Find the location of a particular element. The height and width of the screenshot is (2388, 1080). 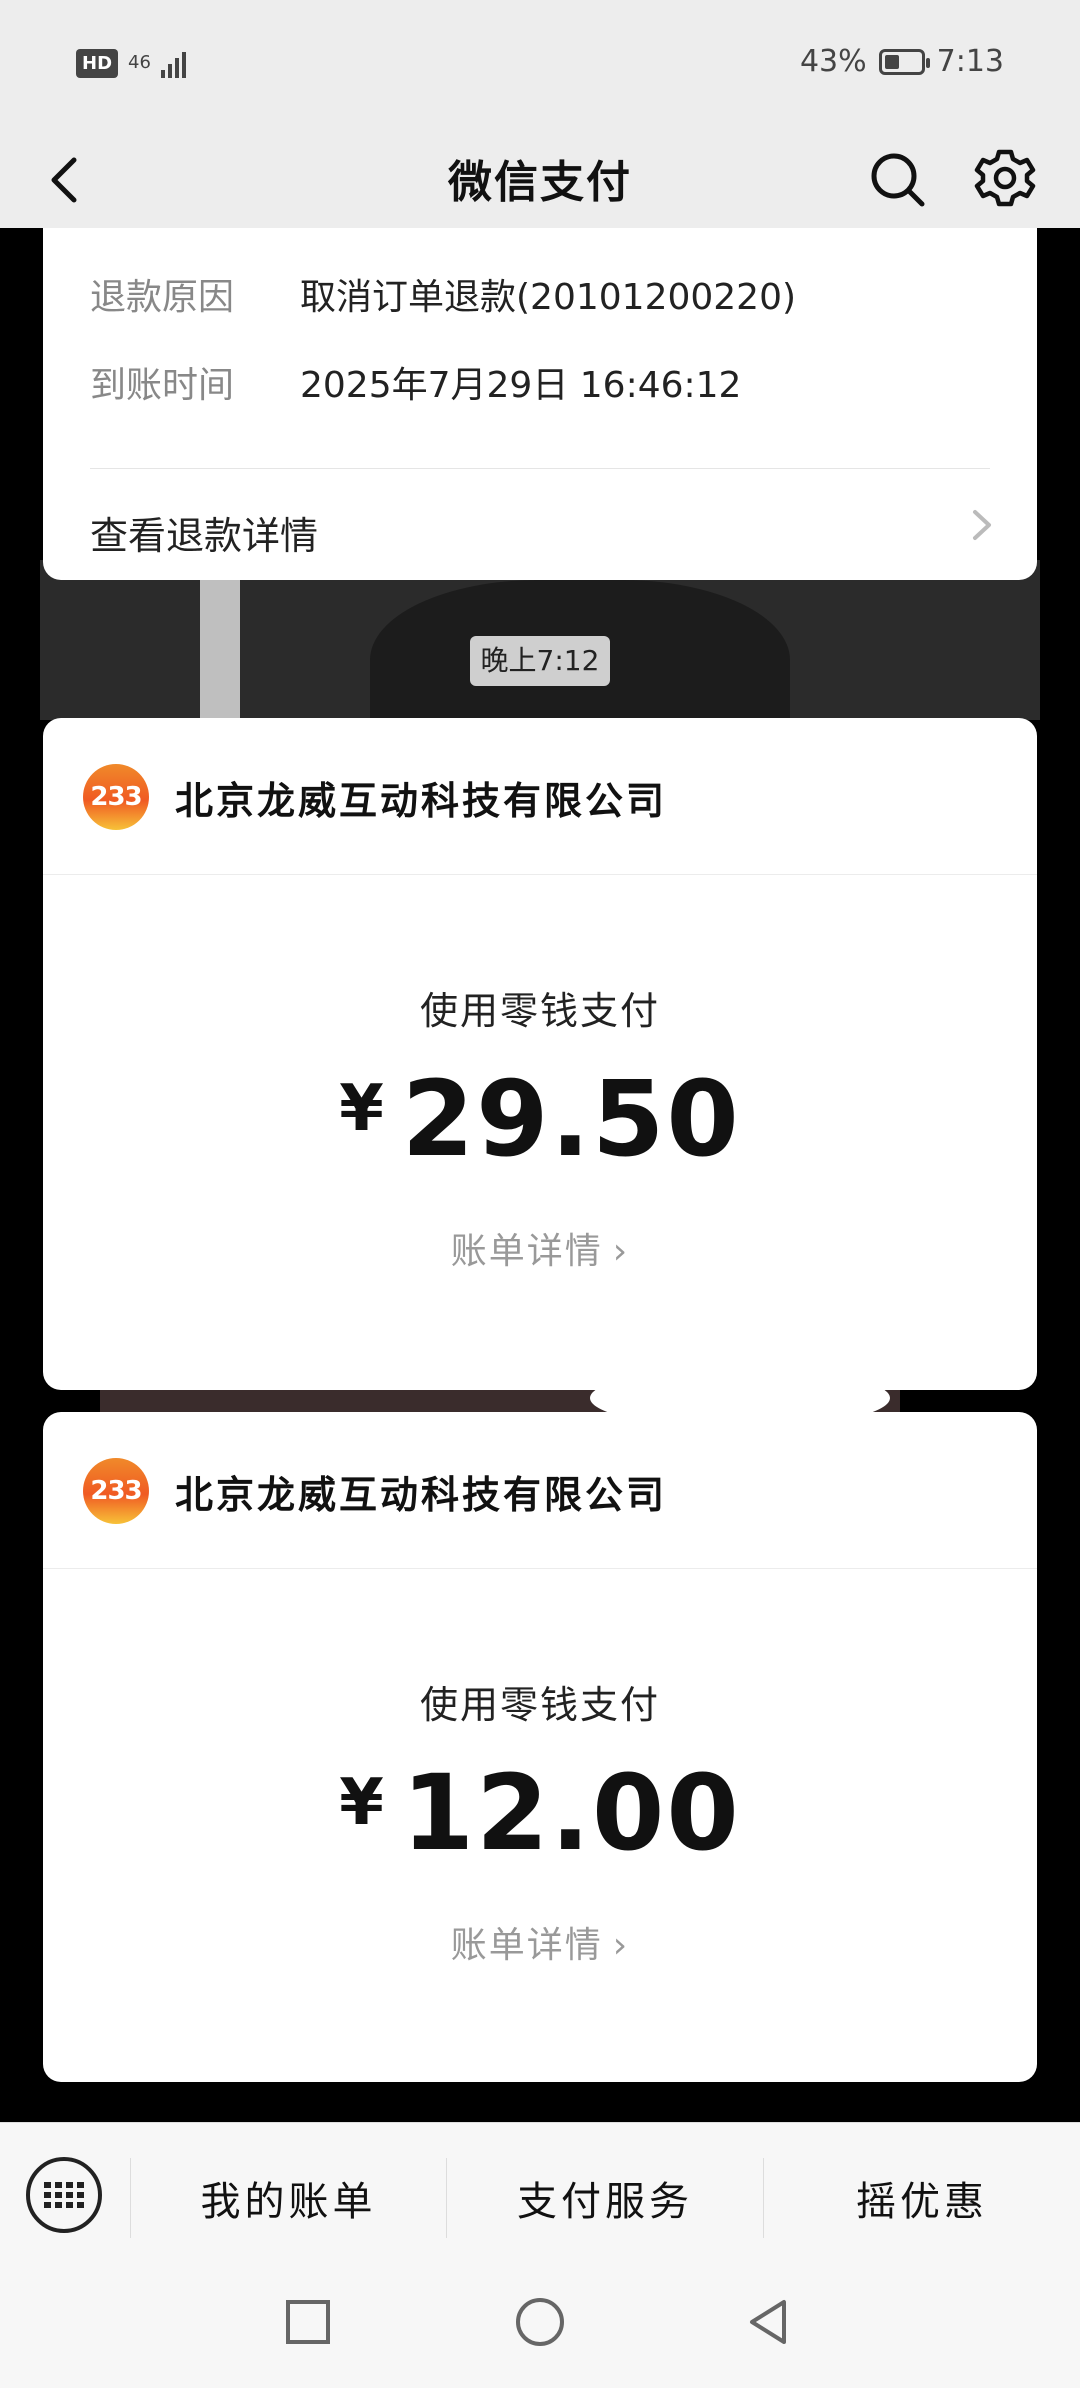

menu-shake-offers: 摇优惠 is located at coordinates (922, 2198).